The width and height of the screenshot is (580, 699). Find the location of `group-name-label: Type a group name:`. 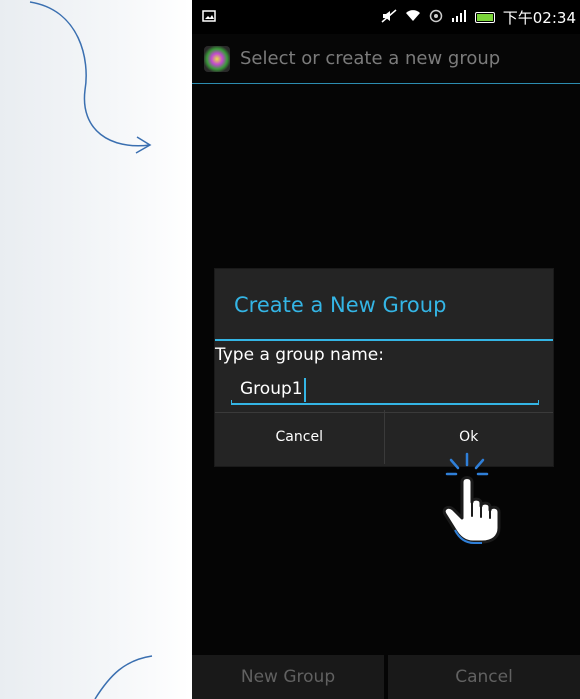

group-name-label: Type a group name: is located at coordinates (299, 355).